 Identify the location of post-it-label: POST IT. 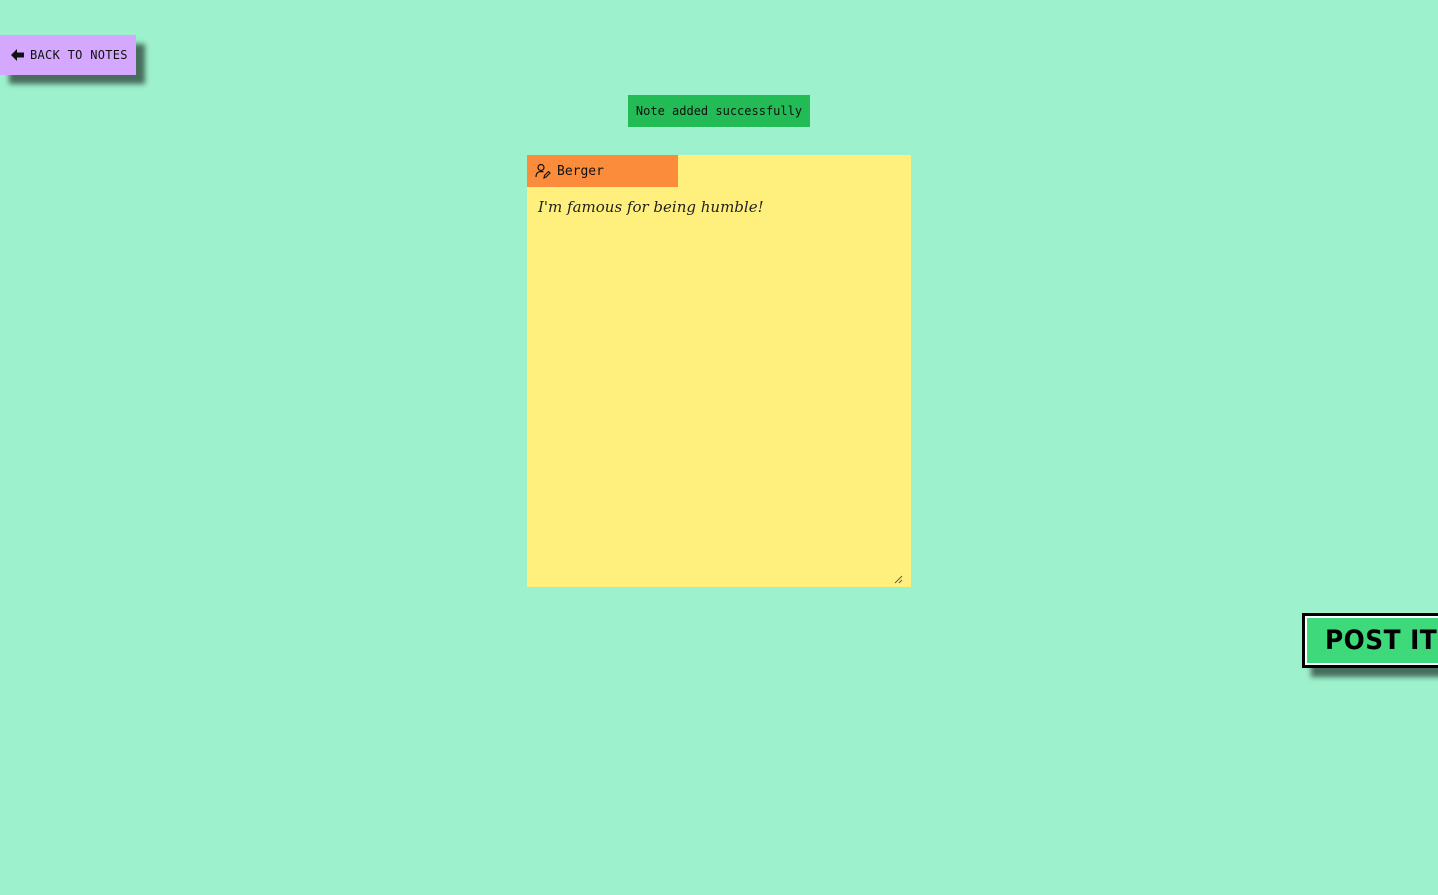
(1381, 640).